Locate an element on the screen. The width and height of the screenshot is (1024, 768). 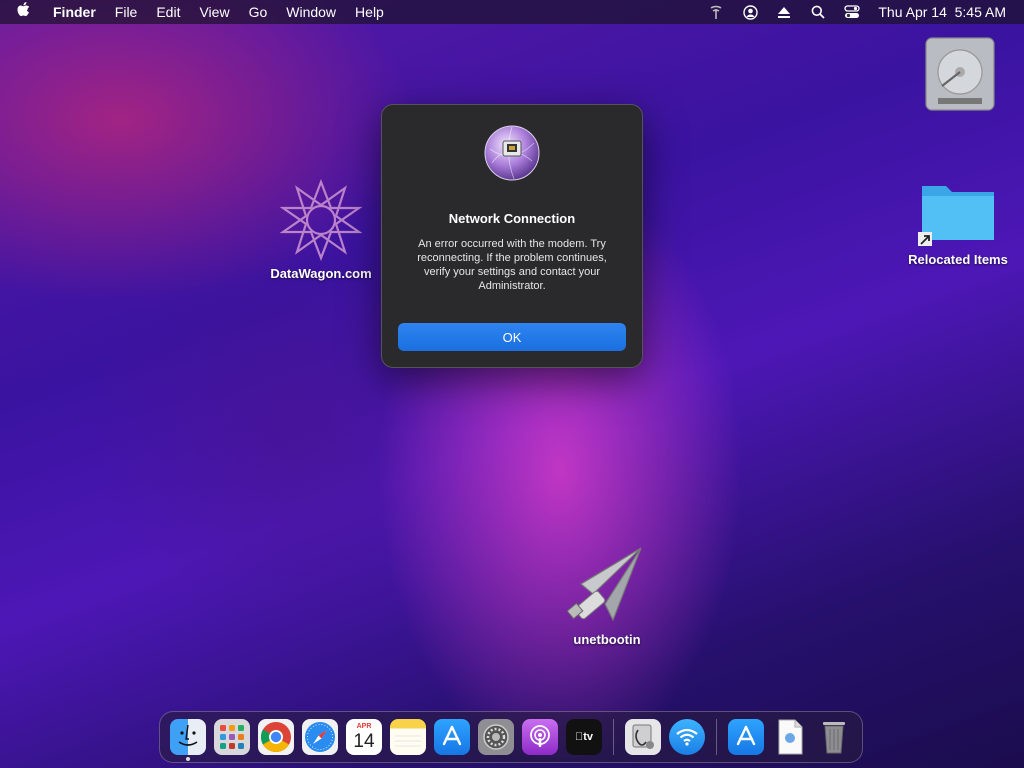
menu-clock: Thu Apr 14 5:45 AM is located at coordinates (942, 12).